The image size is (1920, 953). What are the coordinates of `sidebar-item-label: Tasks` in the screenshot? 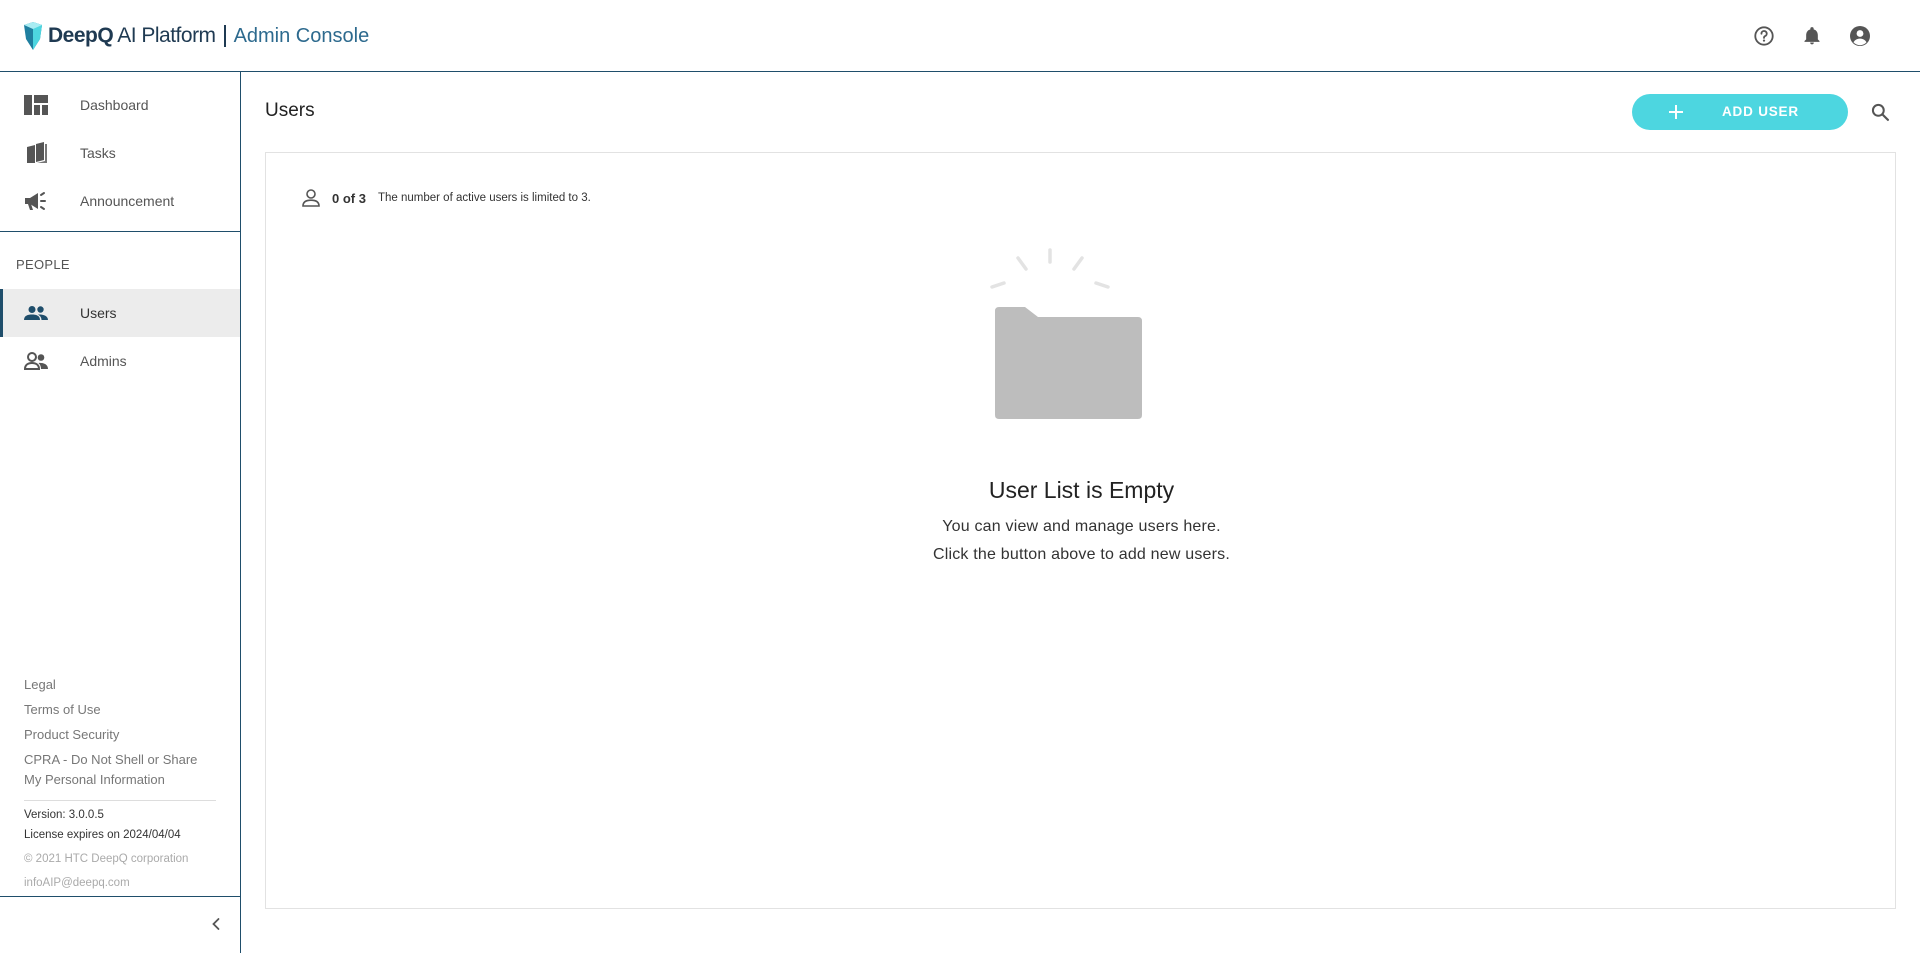 It's located at (98, 153).